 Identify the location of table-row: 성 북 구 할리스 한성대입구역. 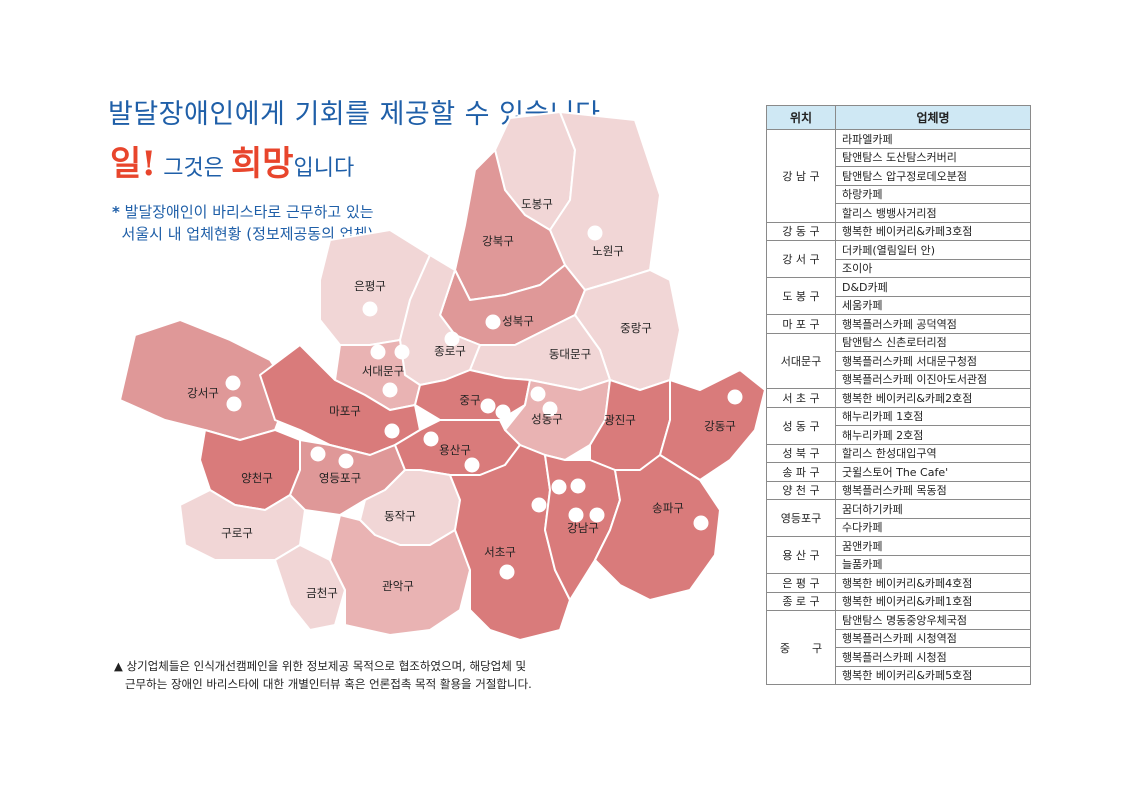
(898, 453).